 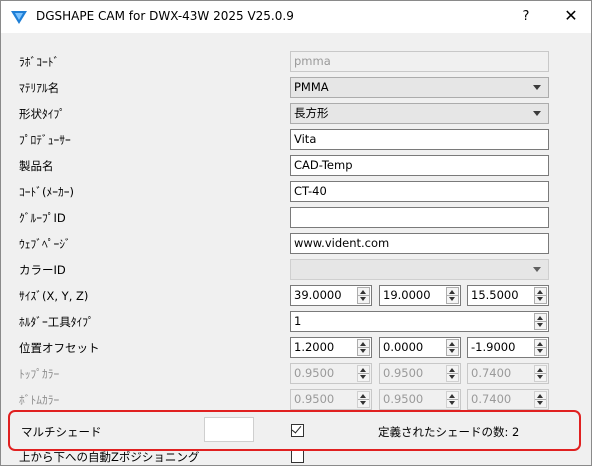 I want to click on holder-tool-type-stepper: 1, so click(x=419, y=321).